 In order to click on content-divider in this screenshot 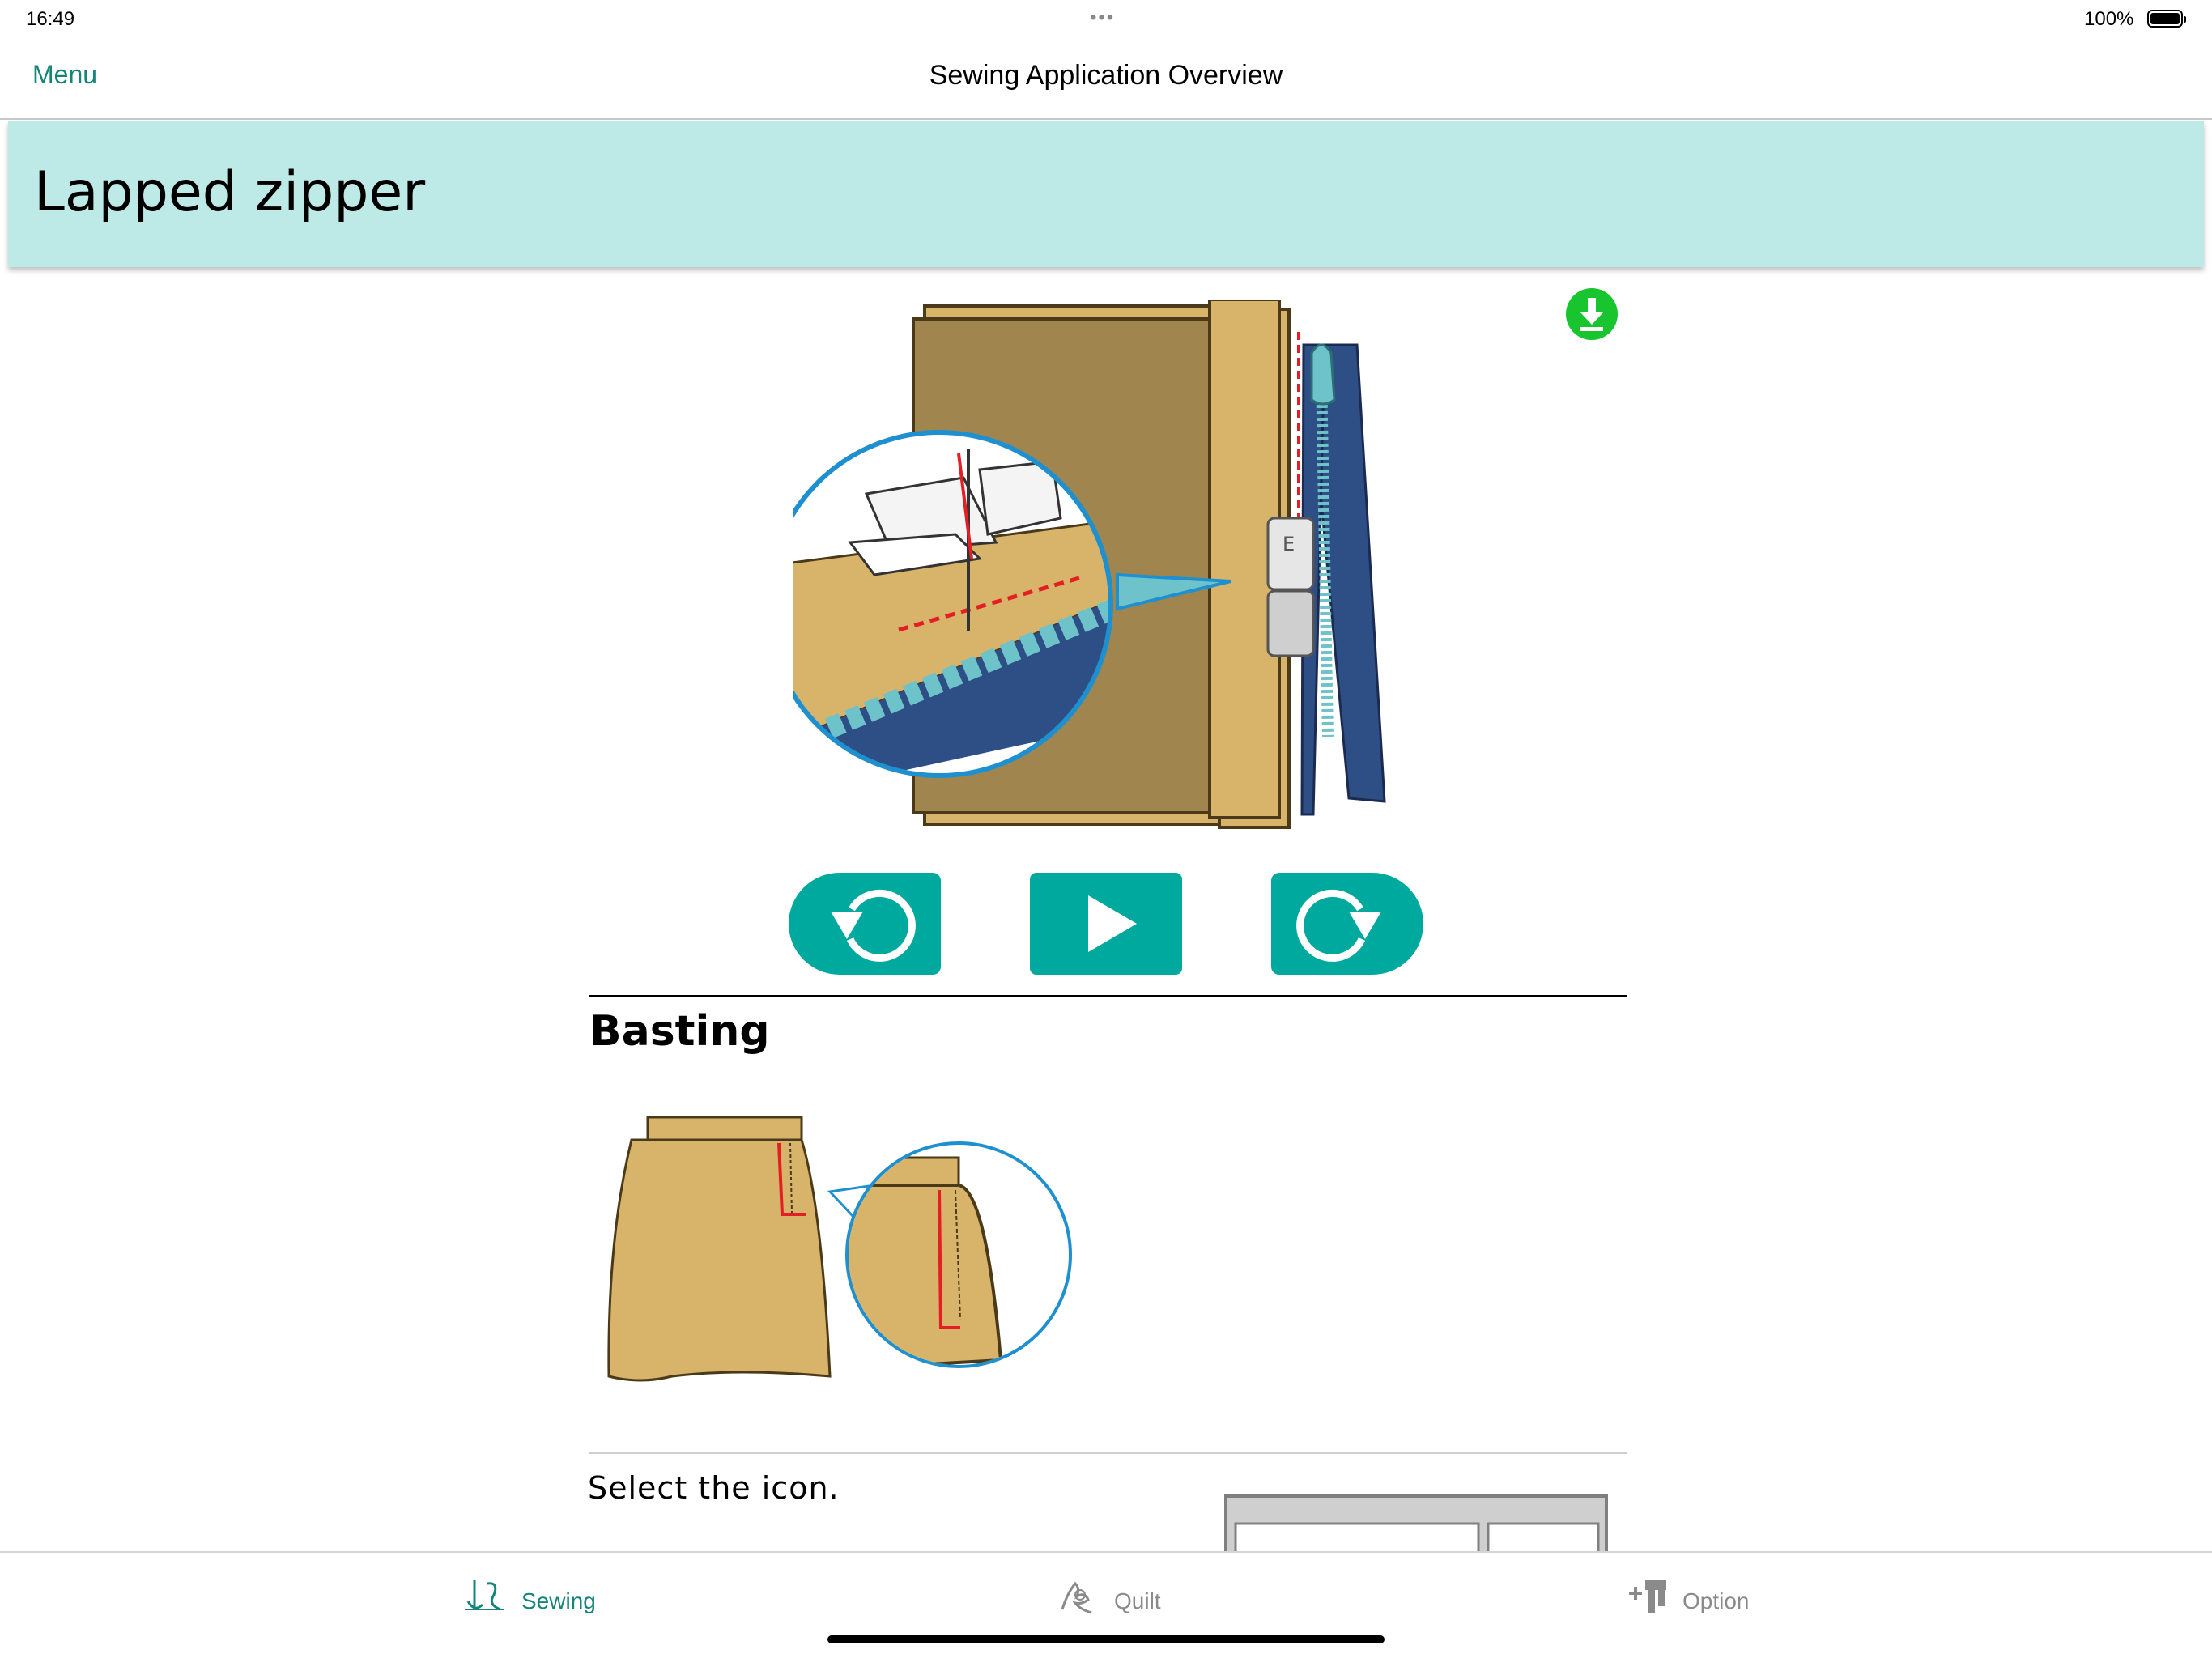, I will do `click(1108, 1453)`.